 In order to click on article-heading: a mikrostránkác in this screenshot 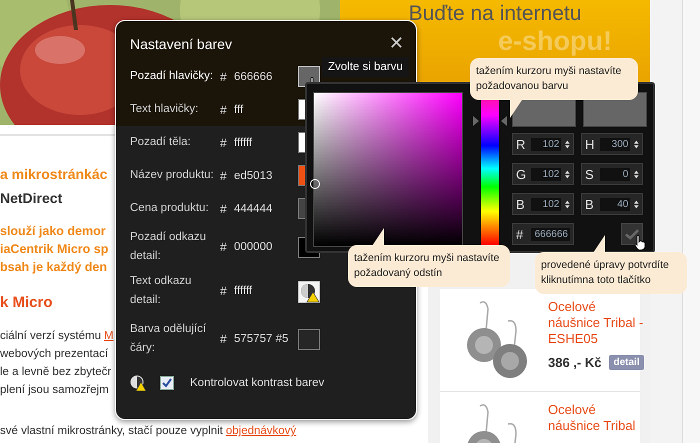, I will do `click(54, 174)`.